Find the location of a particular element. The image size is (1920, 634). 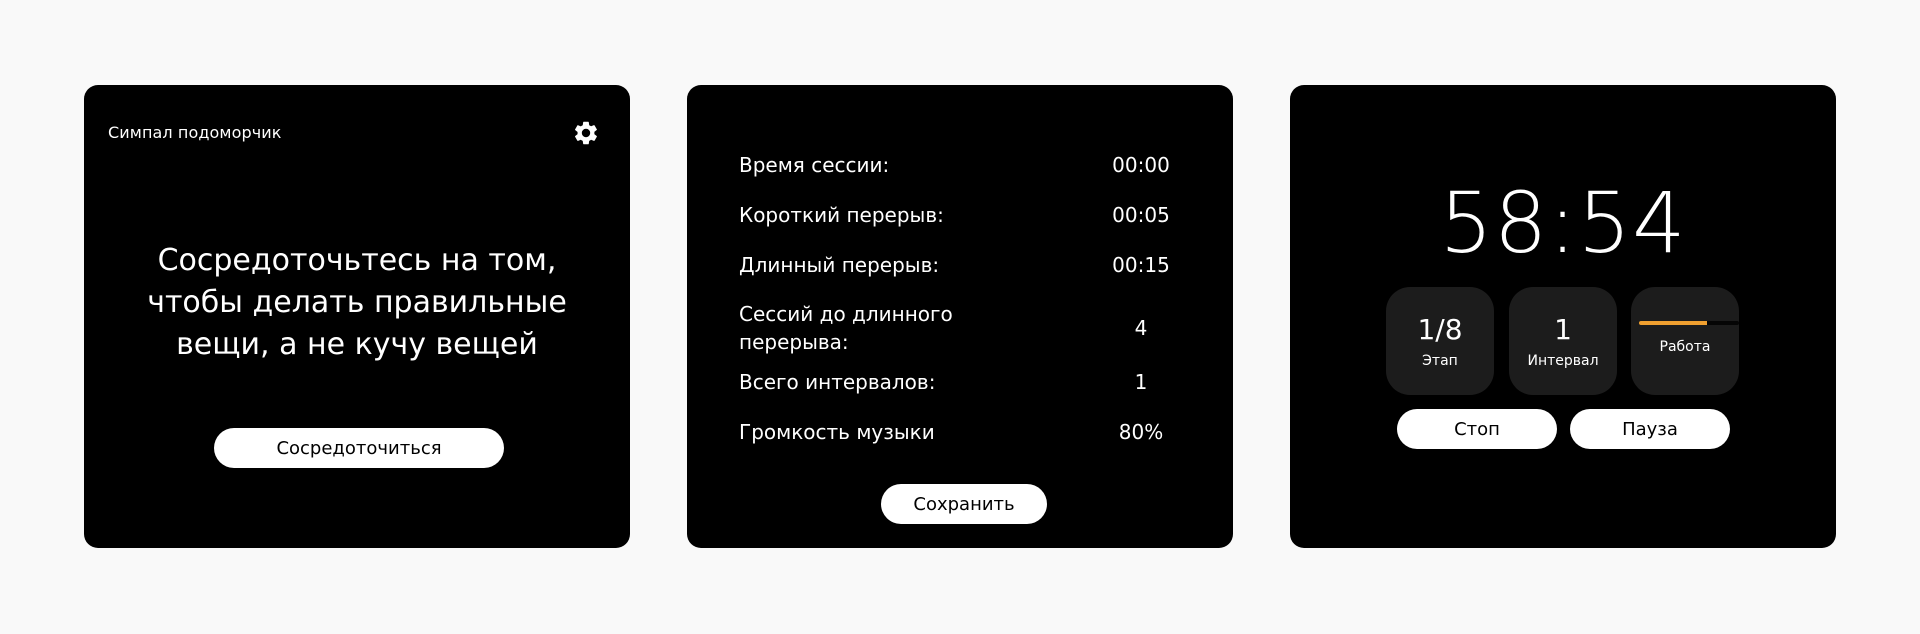

setting-row-total-intervals: Всего интервалов: 1 is located at coordinates (960, 382).